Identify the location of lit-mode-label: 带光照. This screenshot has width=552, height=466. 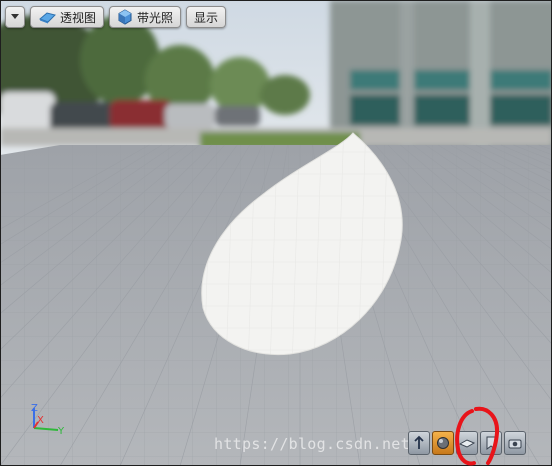
(155, 17).